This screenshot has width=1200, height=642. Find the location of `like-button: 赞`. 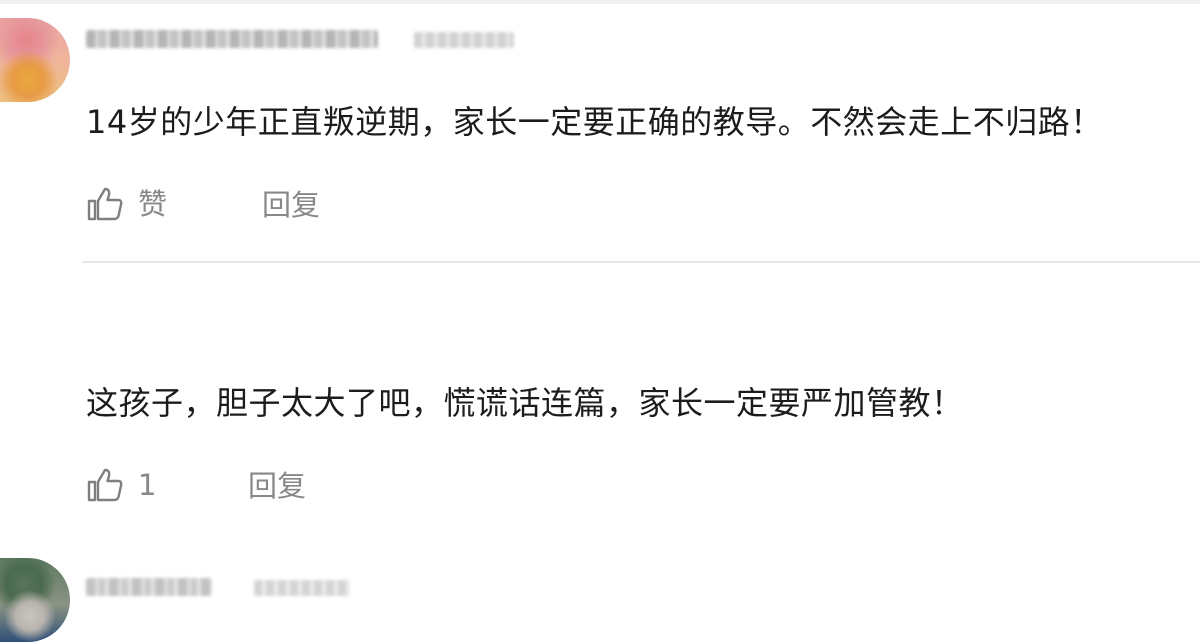

like-button: 赞 is located at coordinates (126, 204).